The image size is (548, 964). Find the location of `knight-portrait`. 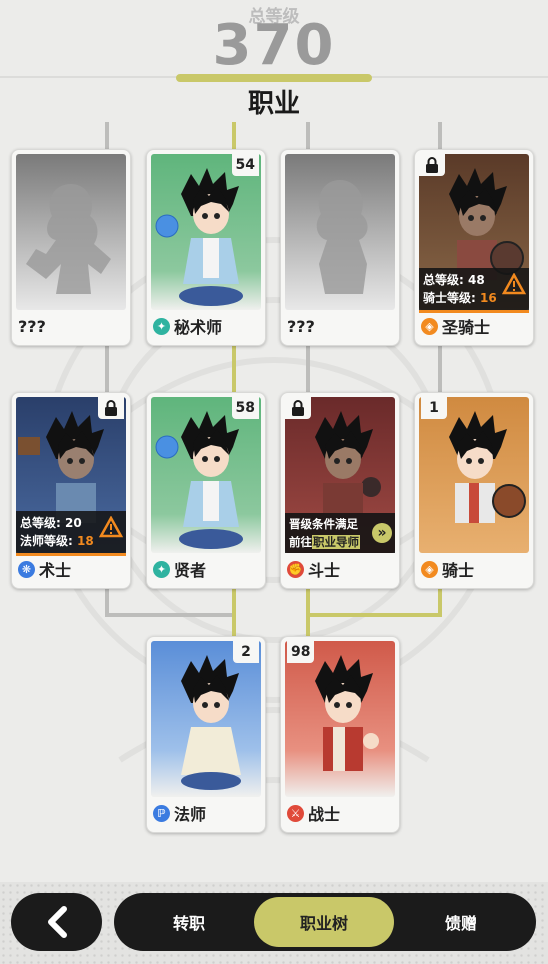

knight-portrait is located at coordinates (474, 475).